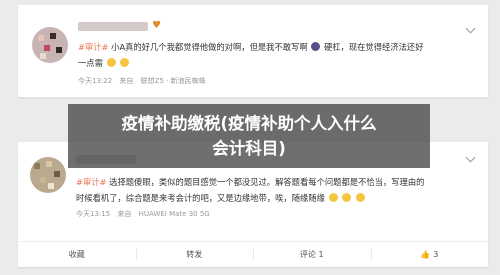 This screenshot has height=275, width=500. I want to click on post-meta: 今天13:22 来自 联想Z5 · 新浪民蜘蛛, so click(144, 81).